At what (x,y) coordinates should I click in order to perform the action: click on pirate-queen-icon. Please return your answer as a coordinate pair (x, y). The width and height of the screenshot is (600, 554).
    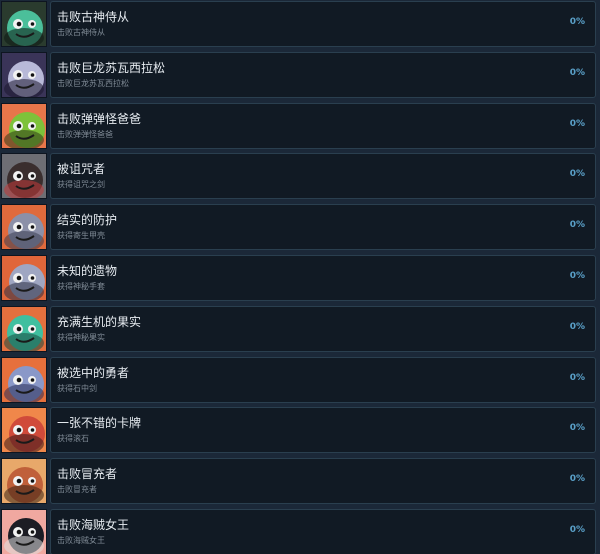
    Looking at the image, I should click on (24, 531).